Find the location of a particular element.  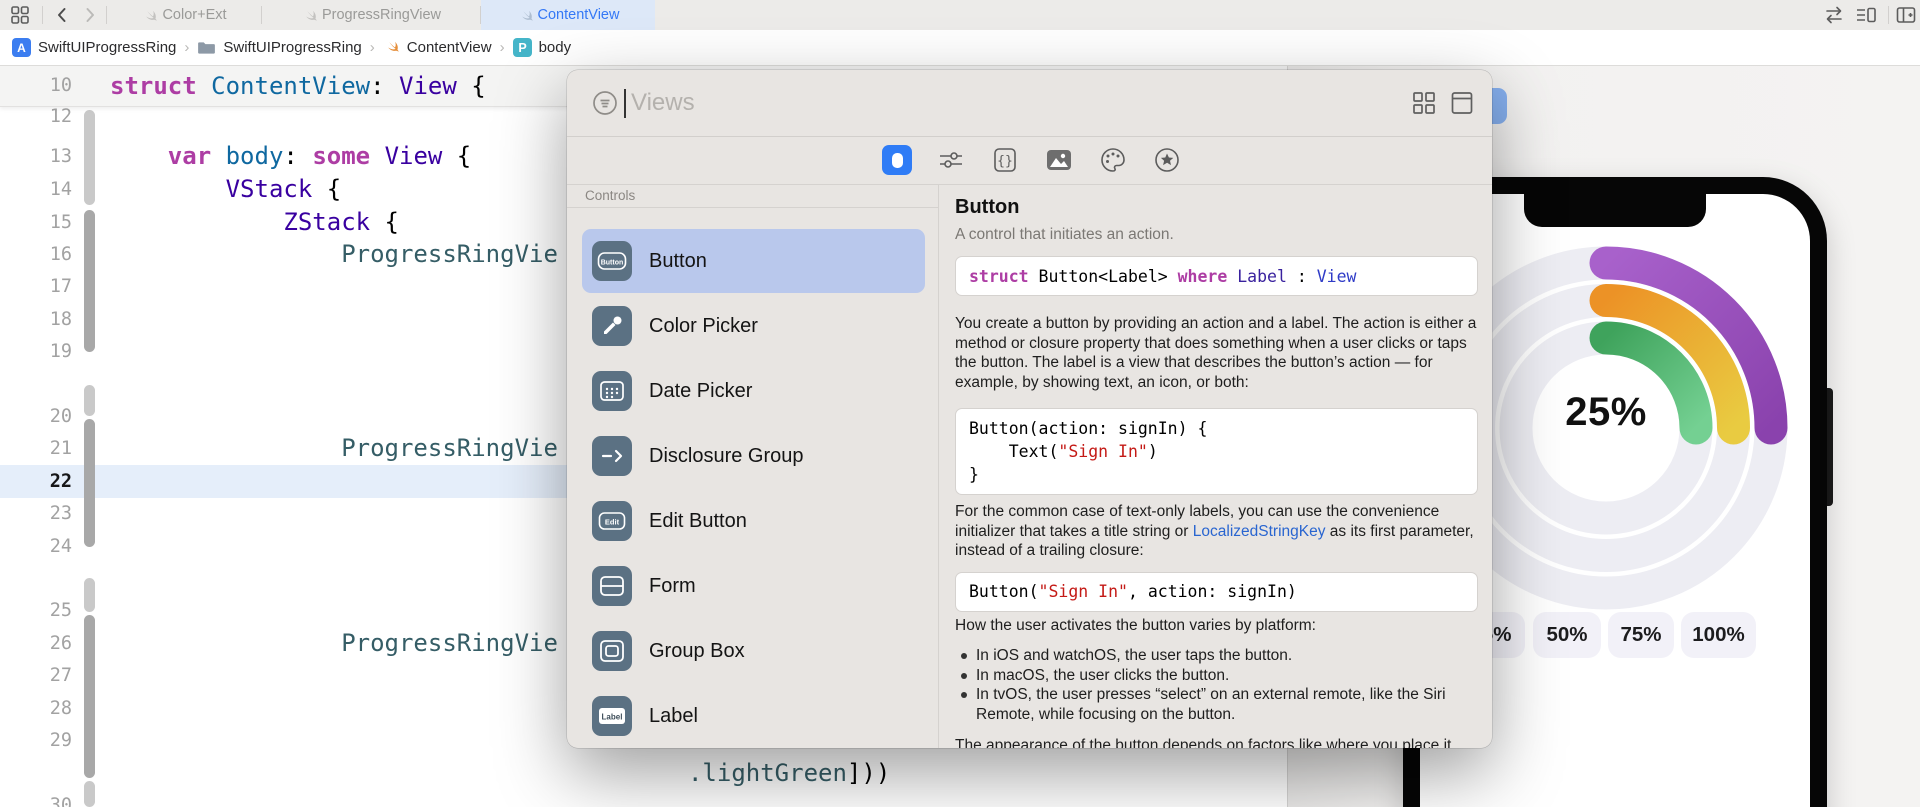

tab-label: ContentView is located at coordinates (578, 15).